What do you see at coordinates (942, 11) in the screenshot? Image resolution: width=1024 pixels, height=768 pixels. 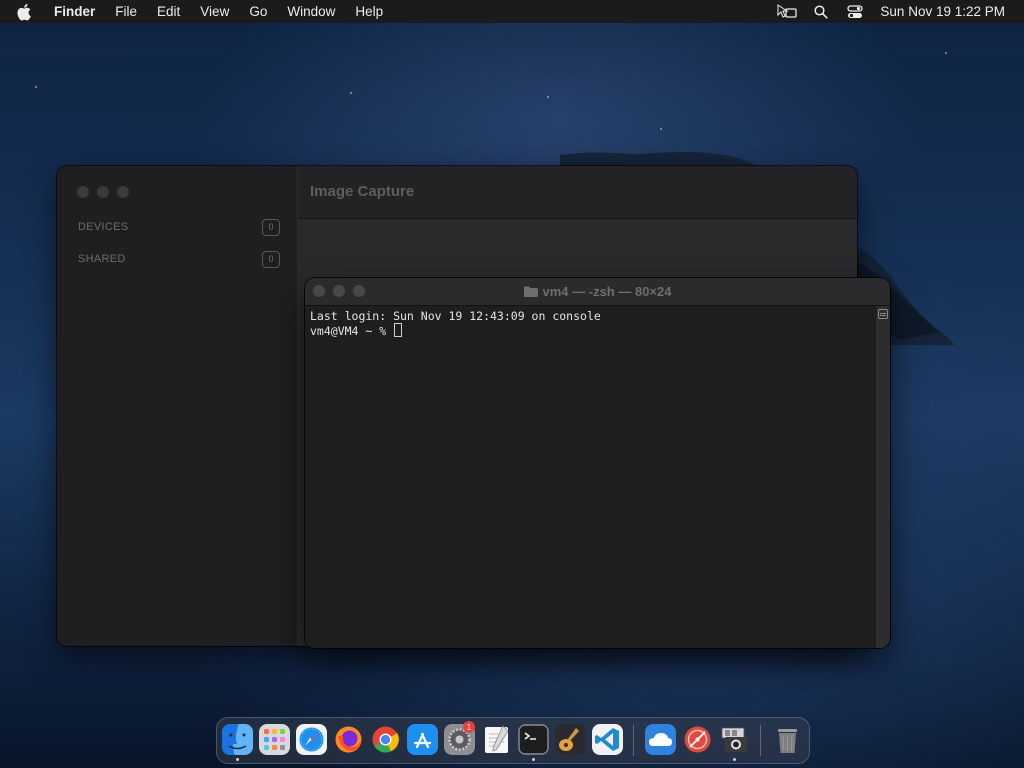 I see `menu-clock: Sun Nov 19 1:22 PM` at bounding box center [942, 11].